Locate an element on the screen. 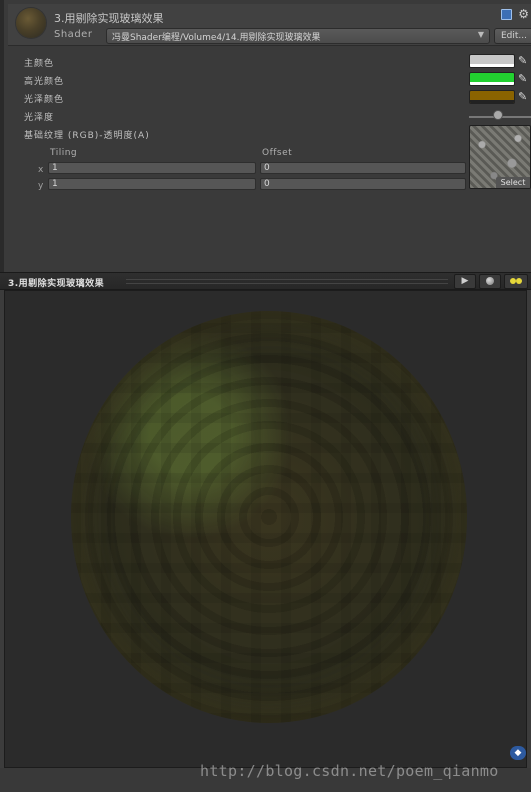 The height and width of the screenshot is (792, 531). x-axis-label: x is located at coordinates (41, 170).